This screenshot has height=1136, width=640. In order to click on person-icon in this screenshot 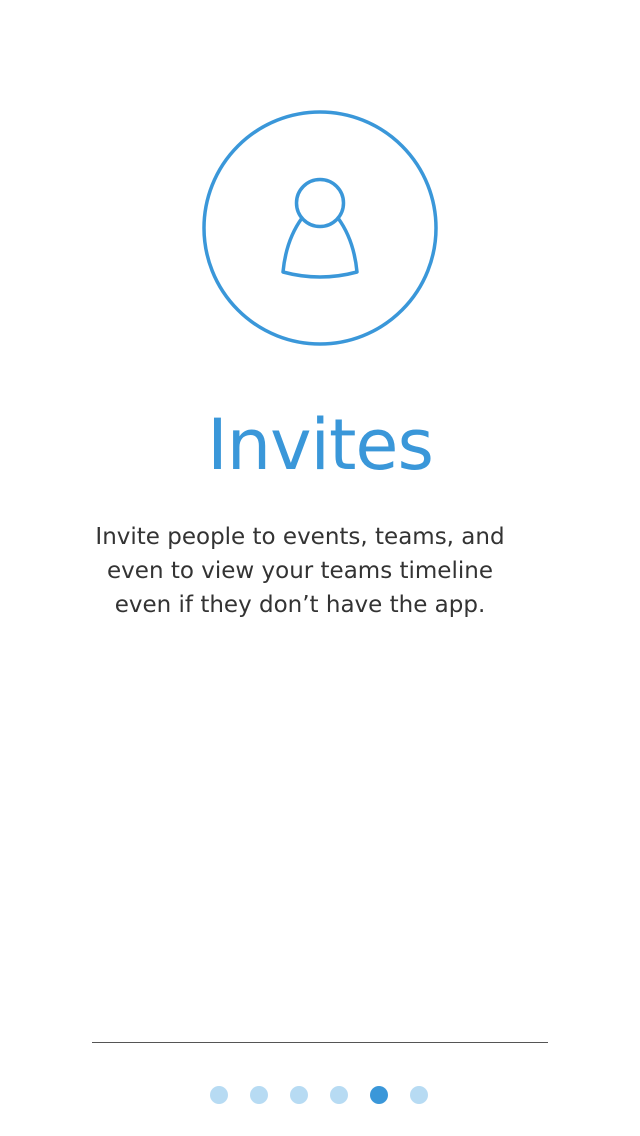, I will do `click(320, 228)`.